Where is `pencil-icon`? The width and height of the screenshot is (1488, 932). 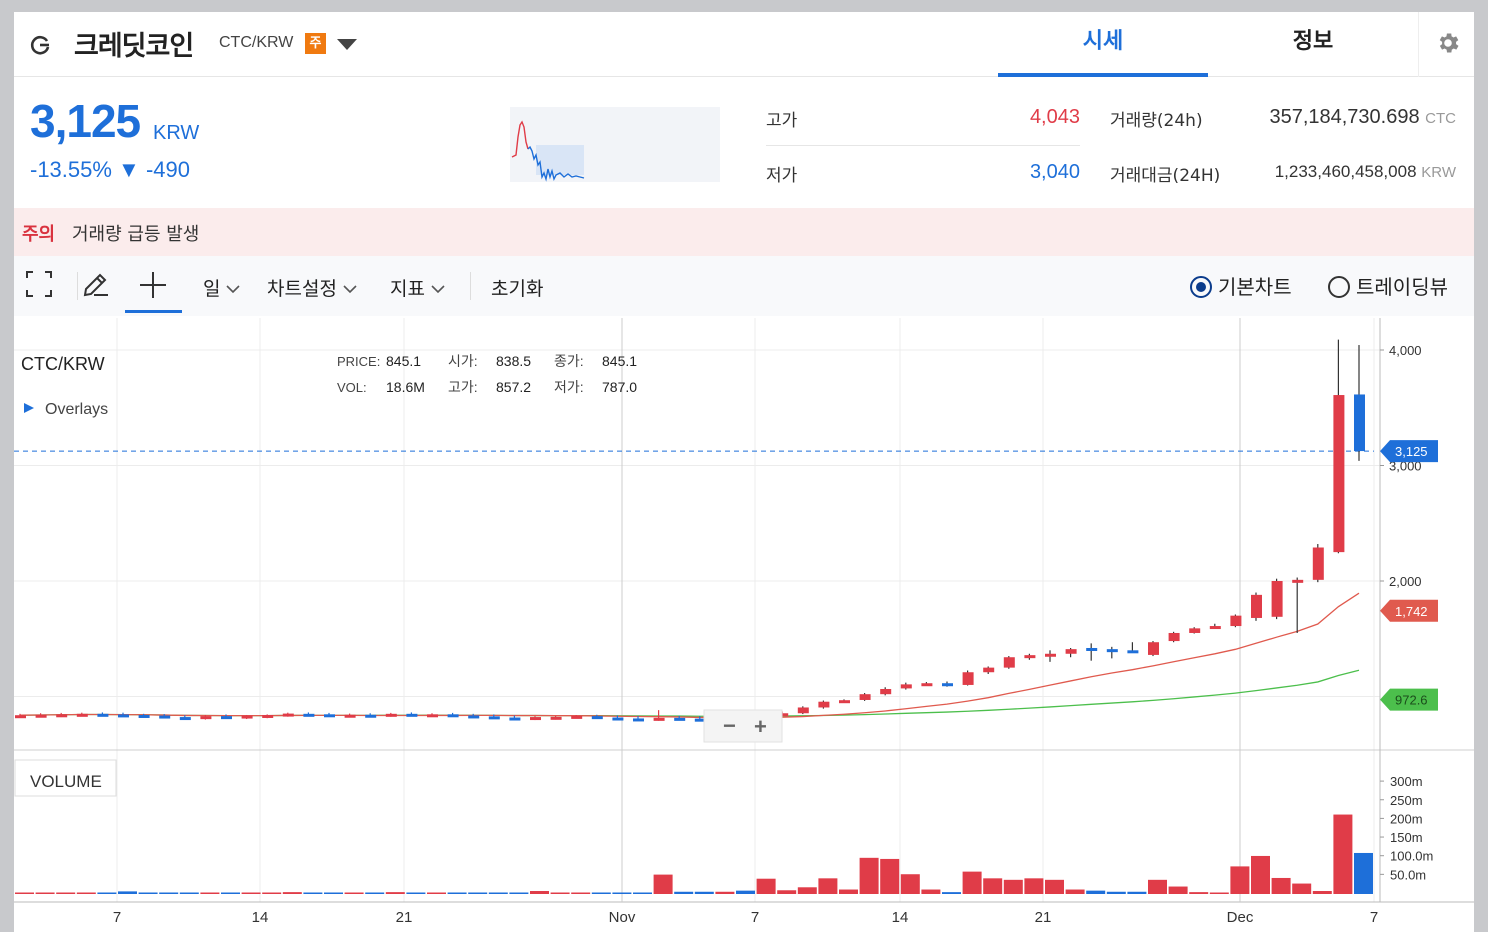 pencil-icon is located at coordinates (95, 285).